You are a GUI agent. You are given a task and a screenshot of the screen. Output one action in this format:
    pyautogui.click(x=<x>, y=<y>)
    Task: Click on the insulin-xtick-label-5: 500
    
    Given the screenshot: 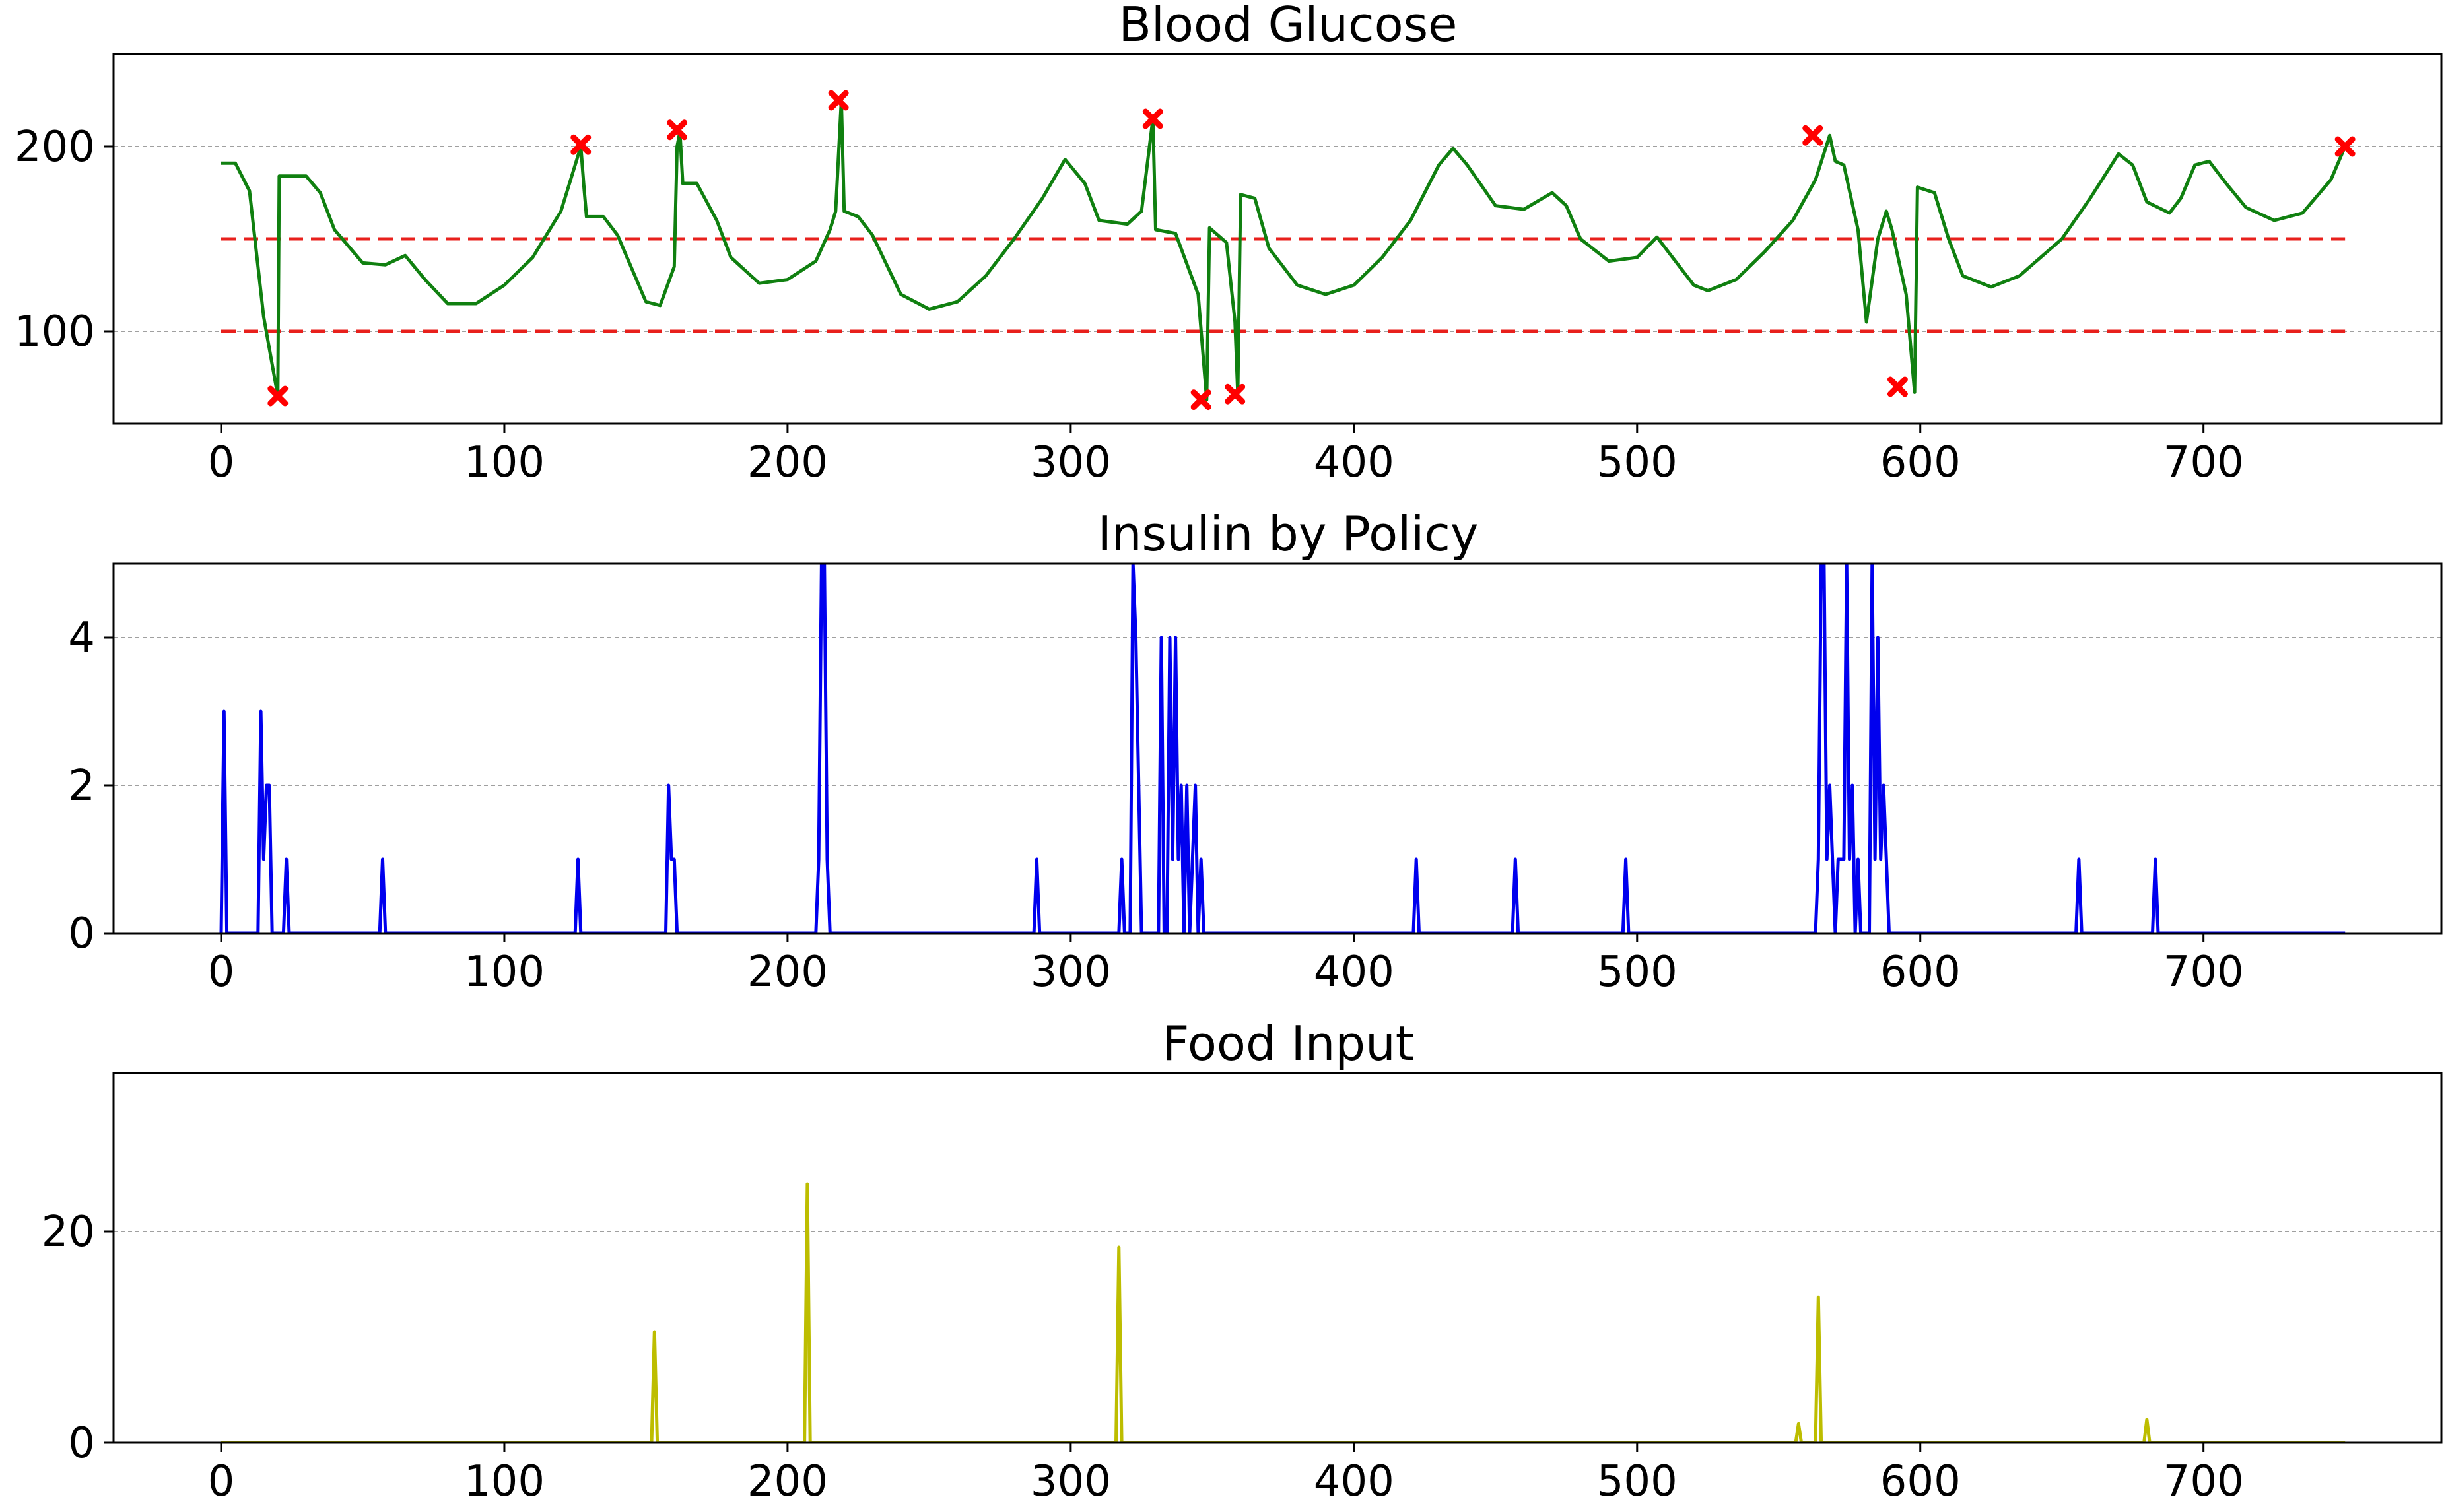 What is the action you would take?
    pyautogui.click(x=1637, y=973)
    